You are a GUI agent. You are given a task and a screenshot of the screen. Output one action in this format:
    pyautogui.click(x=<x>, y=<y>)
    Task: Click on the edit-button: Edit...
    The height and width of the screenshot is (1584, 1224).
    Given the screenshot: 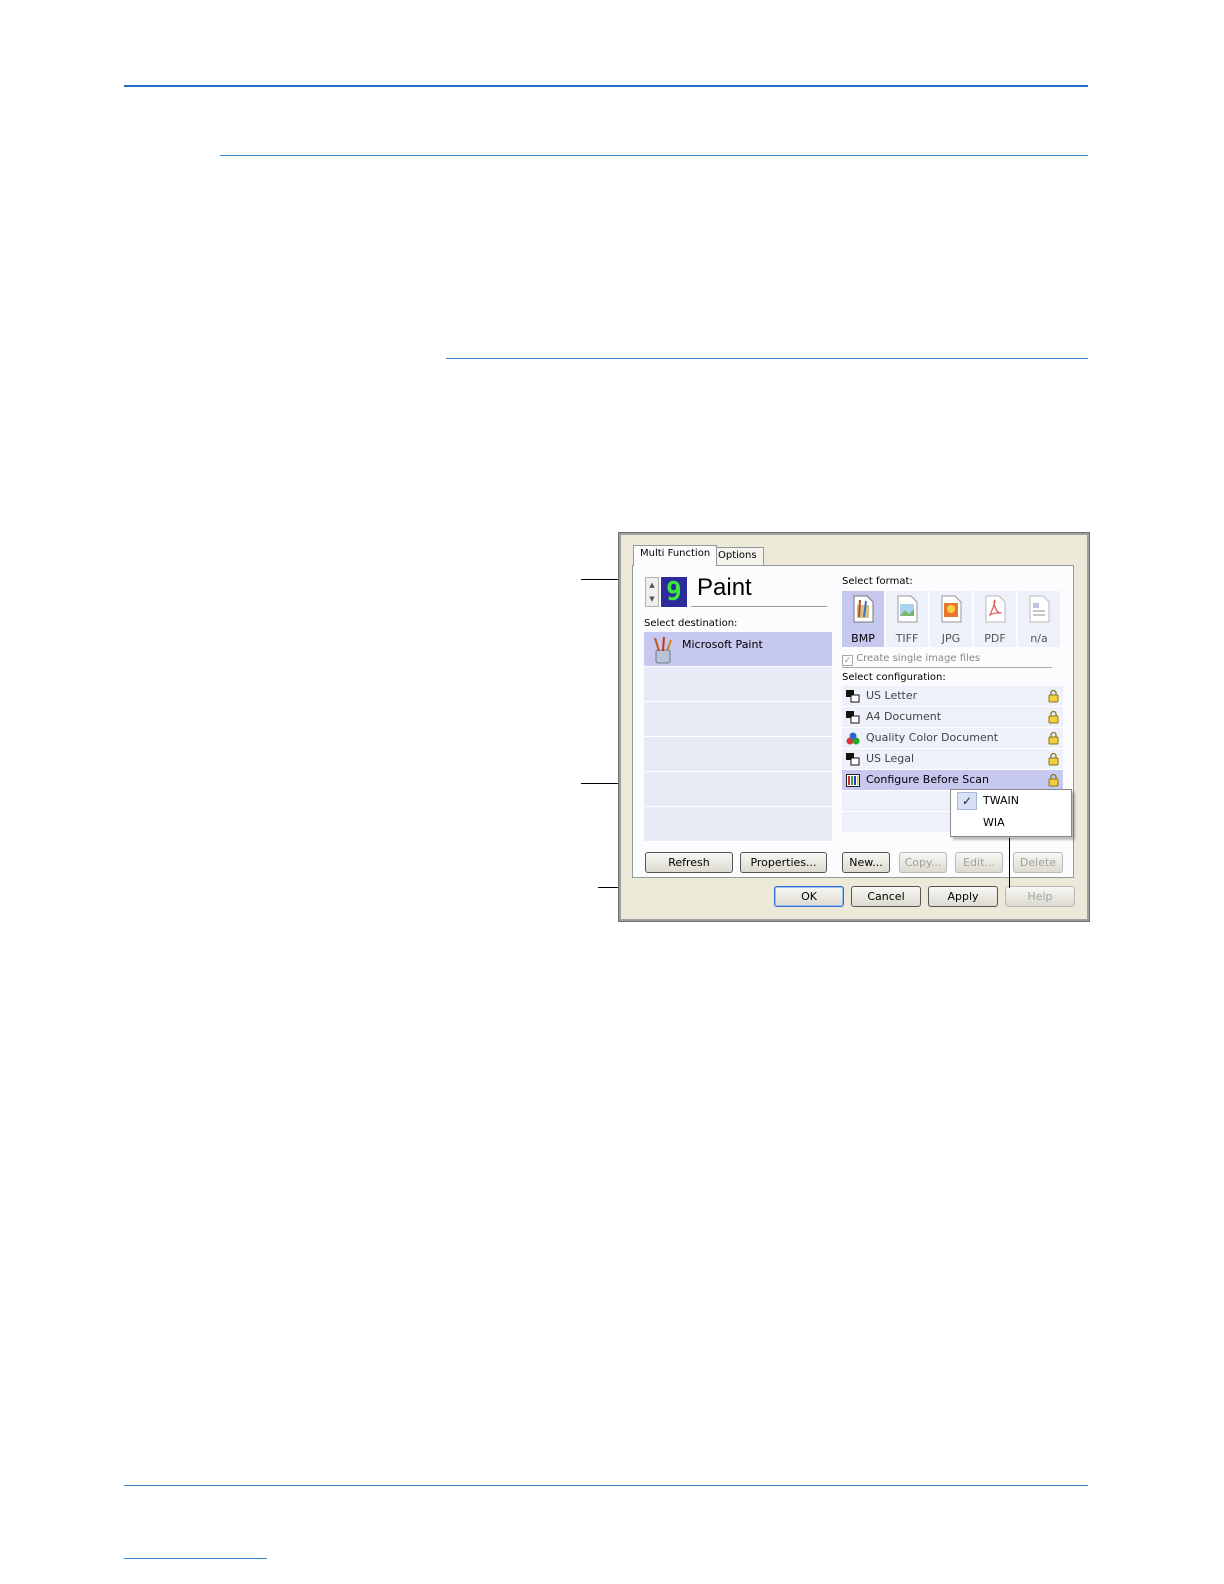 What is the action you would take?
    pyautogui.click(x=979, y=862)
    